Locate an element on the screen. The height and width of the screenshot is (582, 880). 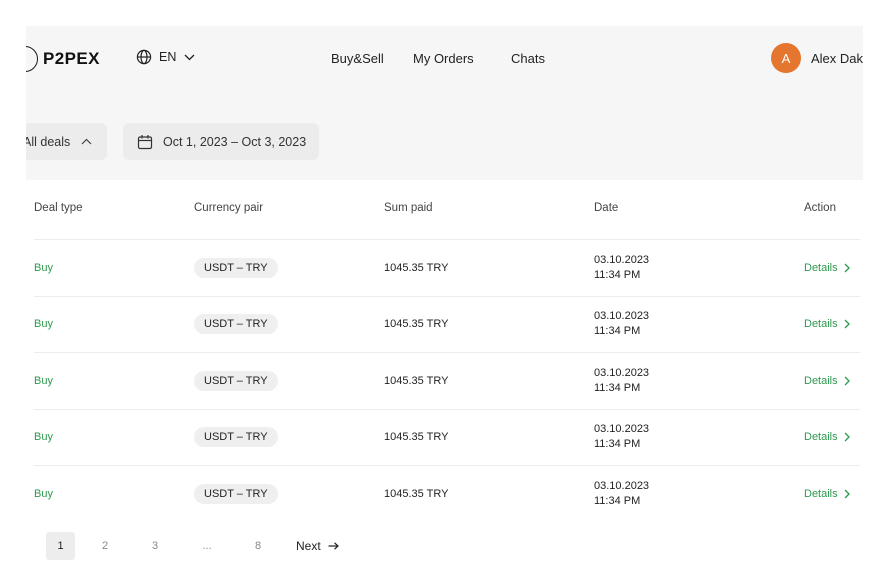
chevron-up-icon is located at coordinates (86, 141).